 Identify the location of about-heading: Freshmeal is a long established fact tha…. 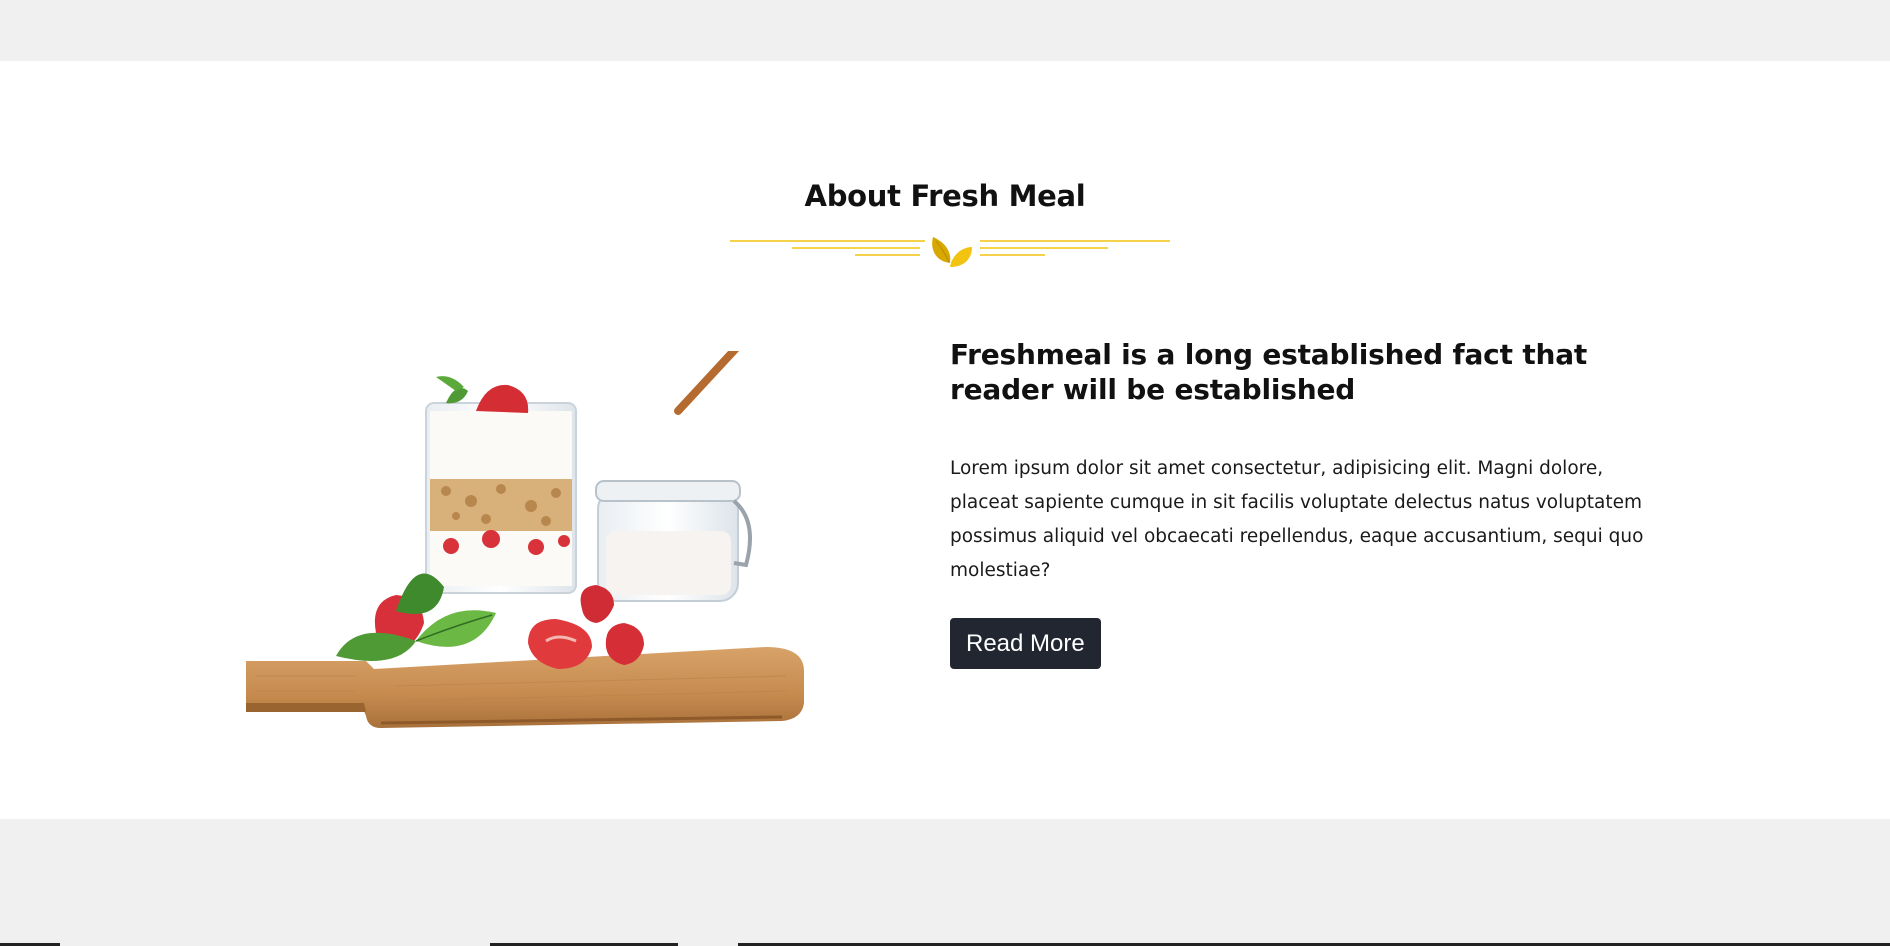
(1269, 372).